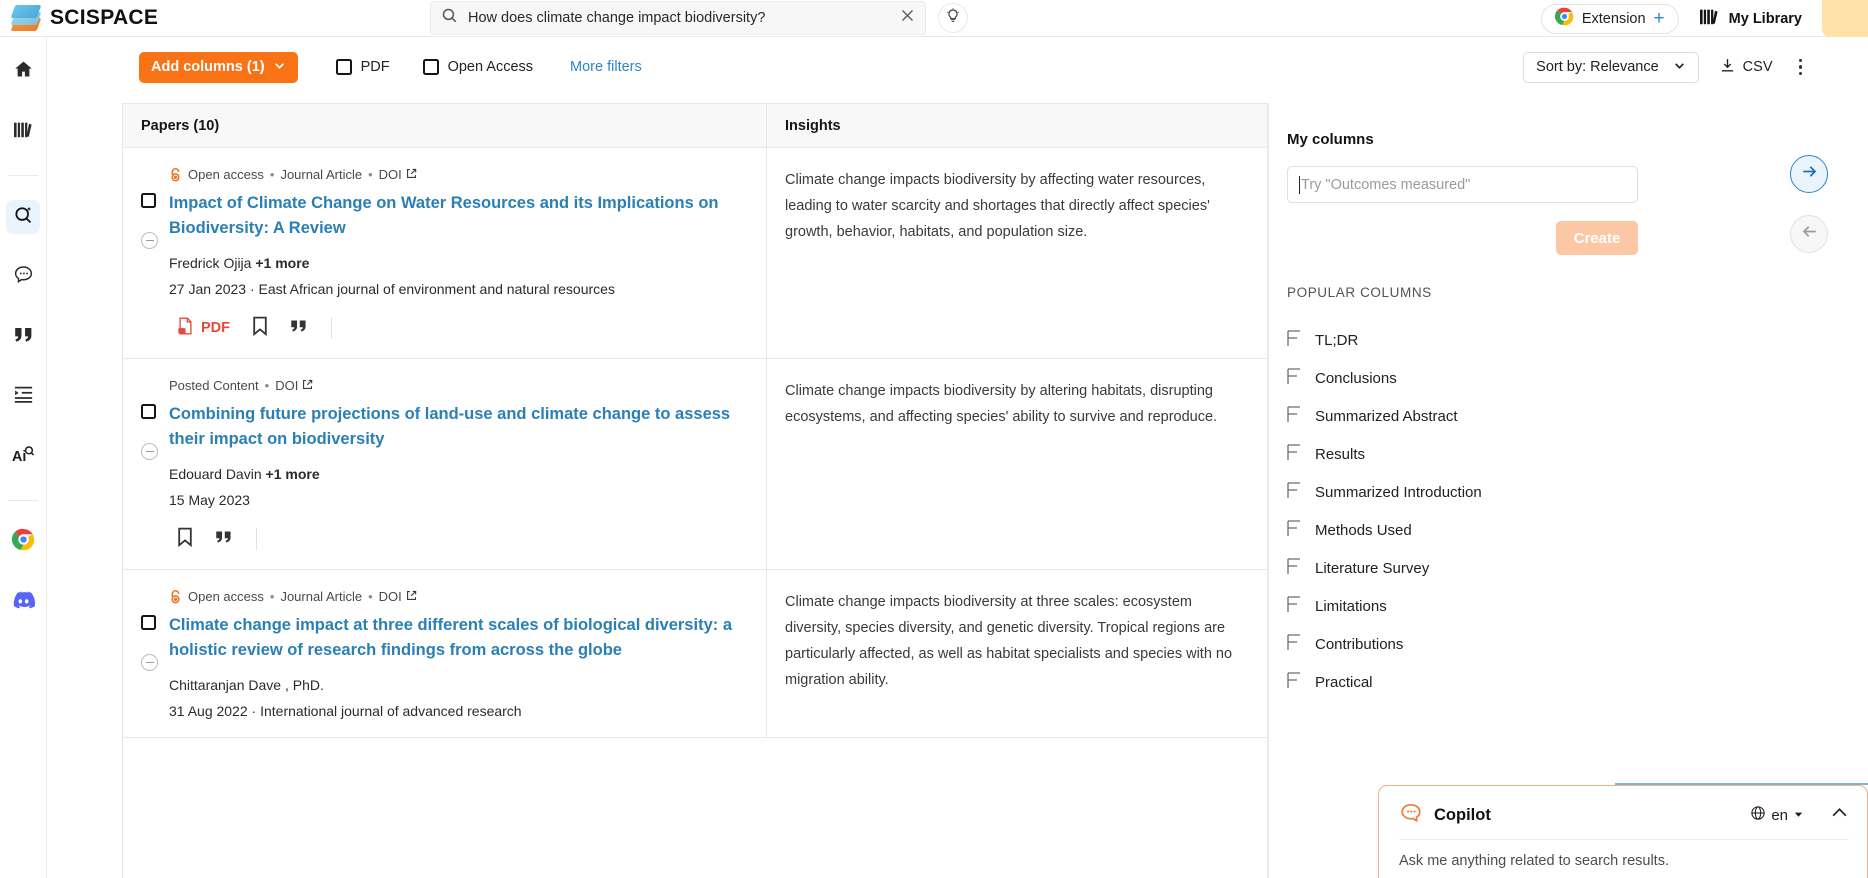 The width and height of the screenshot is (1868, 878). What do you see at coordinates (390, 174) in the screenshot?
I see `doi-label: DOI` at bounding box center [390, 174].